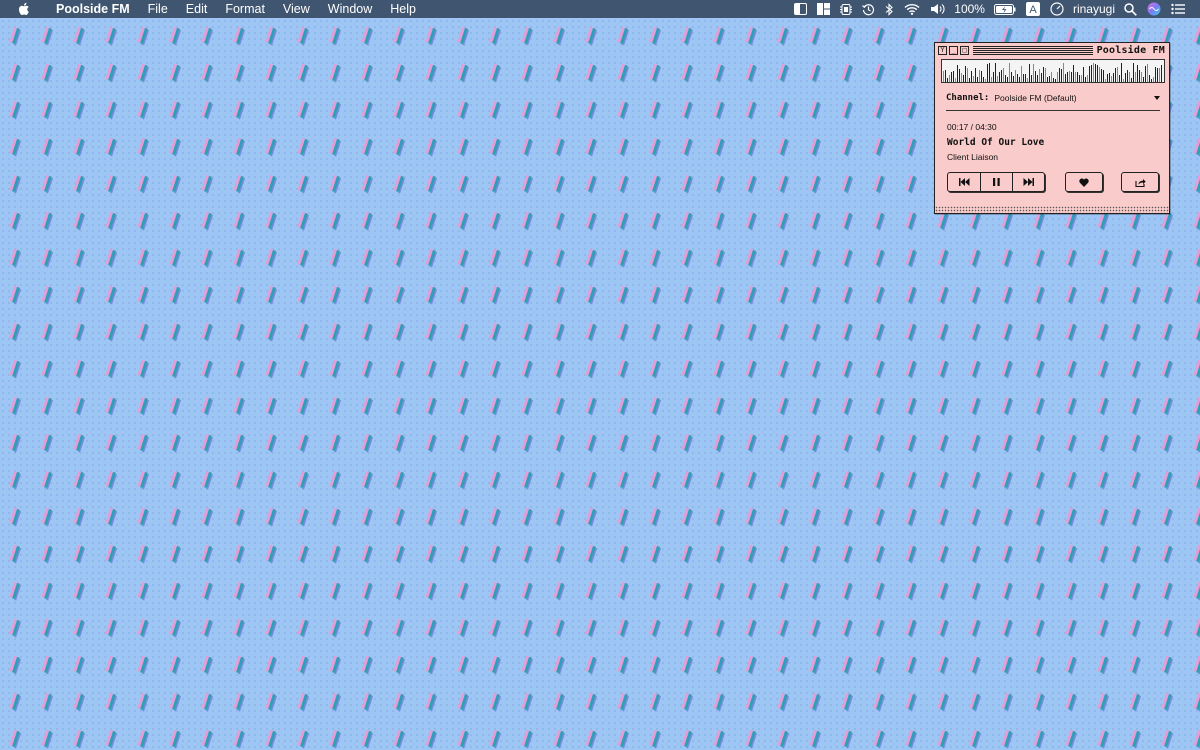 The image size is (1200, 750). I want to click on battery-charging-icon, so click(1005, 9).